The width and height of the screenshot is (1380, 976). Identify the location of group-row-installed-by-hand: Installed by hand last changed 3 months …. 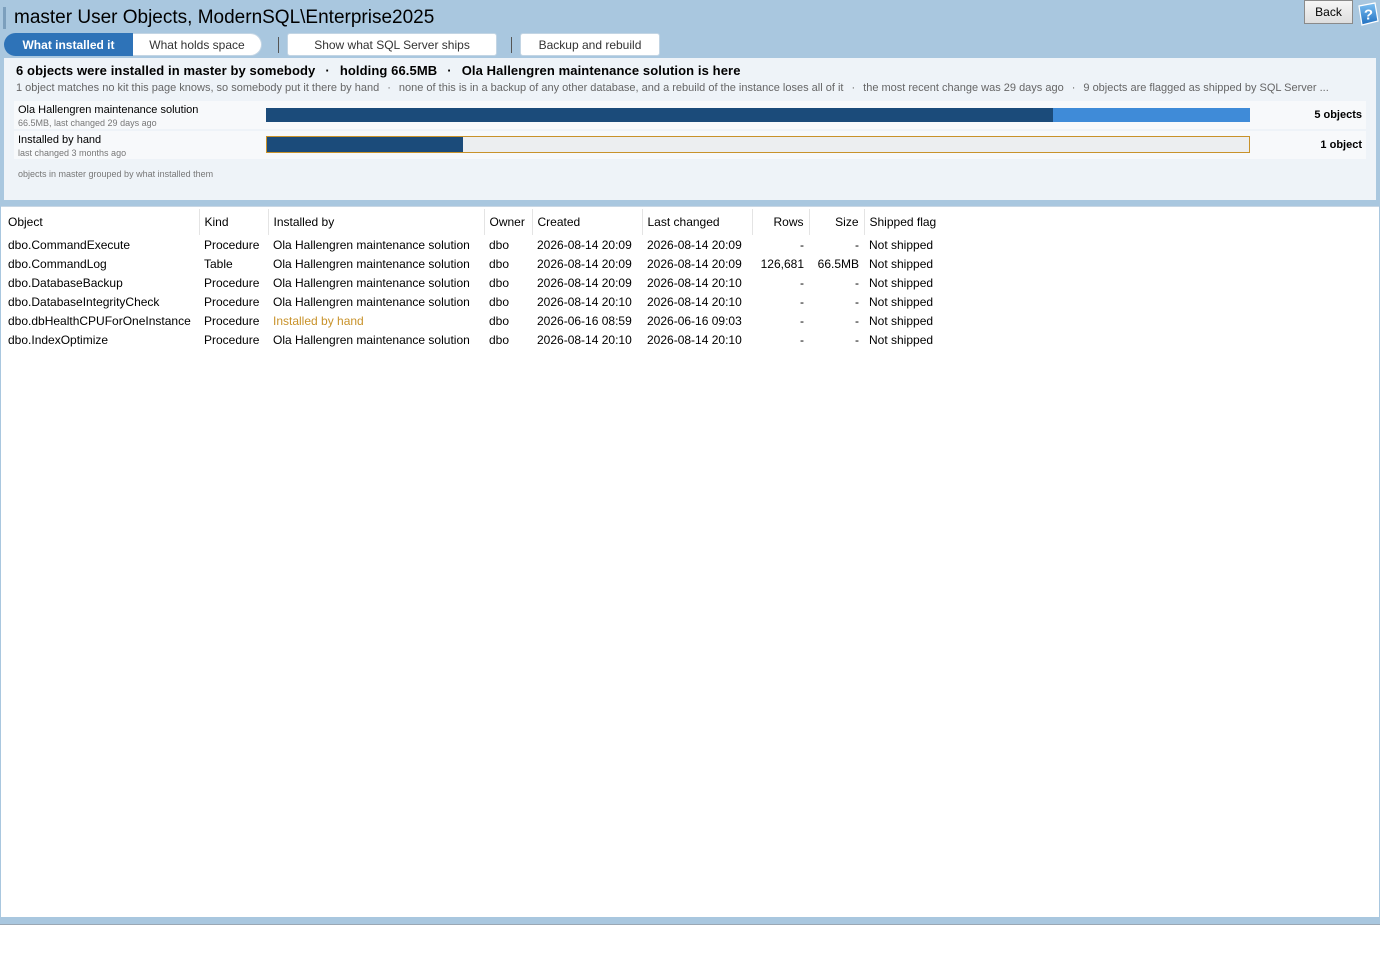
(690, 145).